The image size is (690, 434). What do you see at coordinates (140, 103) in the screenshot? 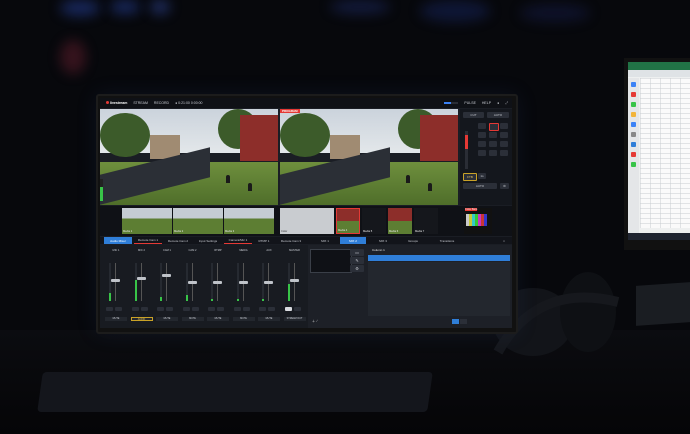
I see `menu-stream: STREAM` at bounding box center [140, 103].